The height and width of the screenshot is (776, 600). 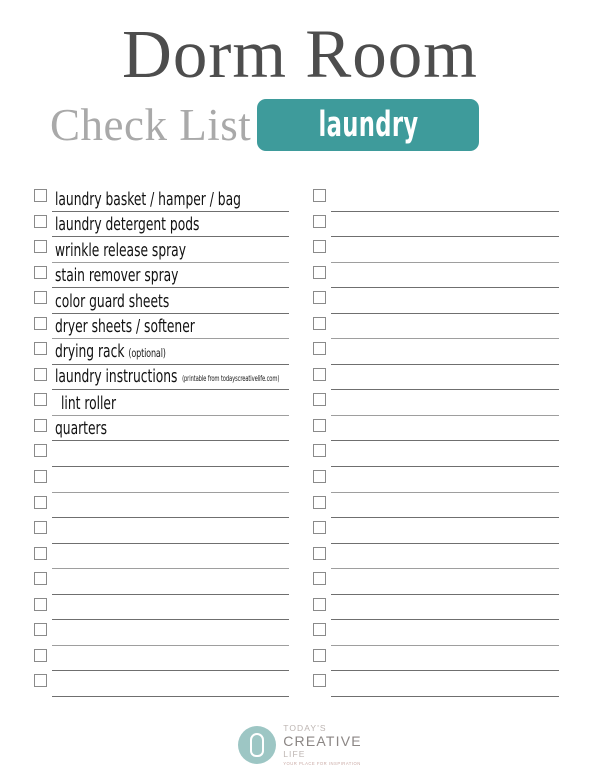 I want to click on checklist-item-note: (printable from todayscreativelife.com), so click(x=231, y=379).